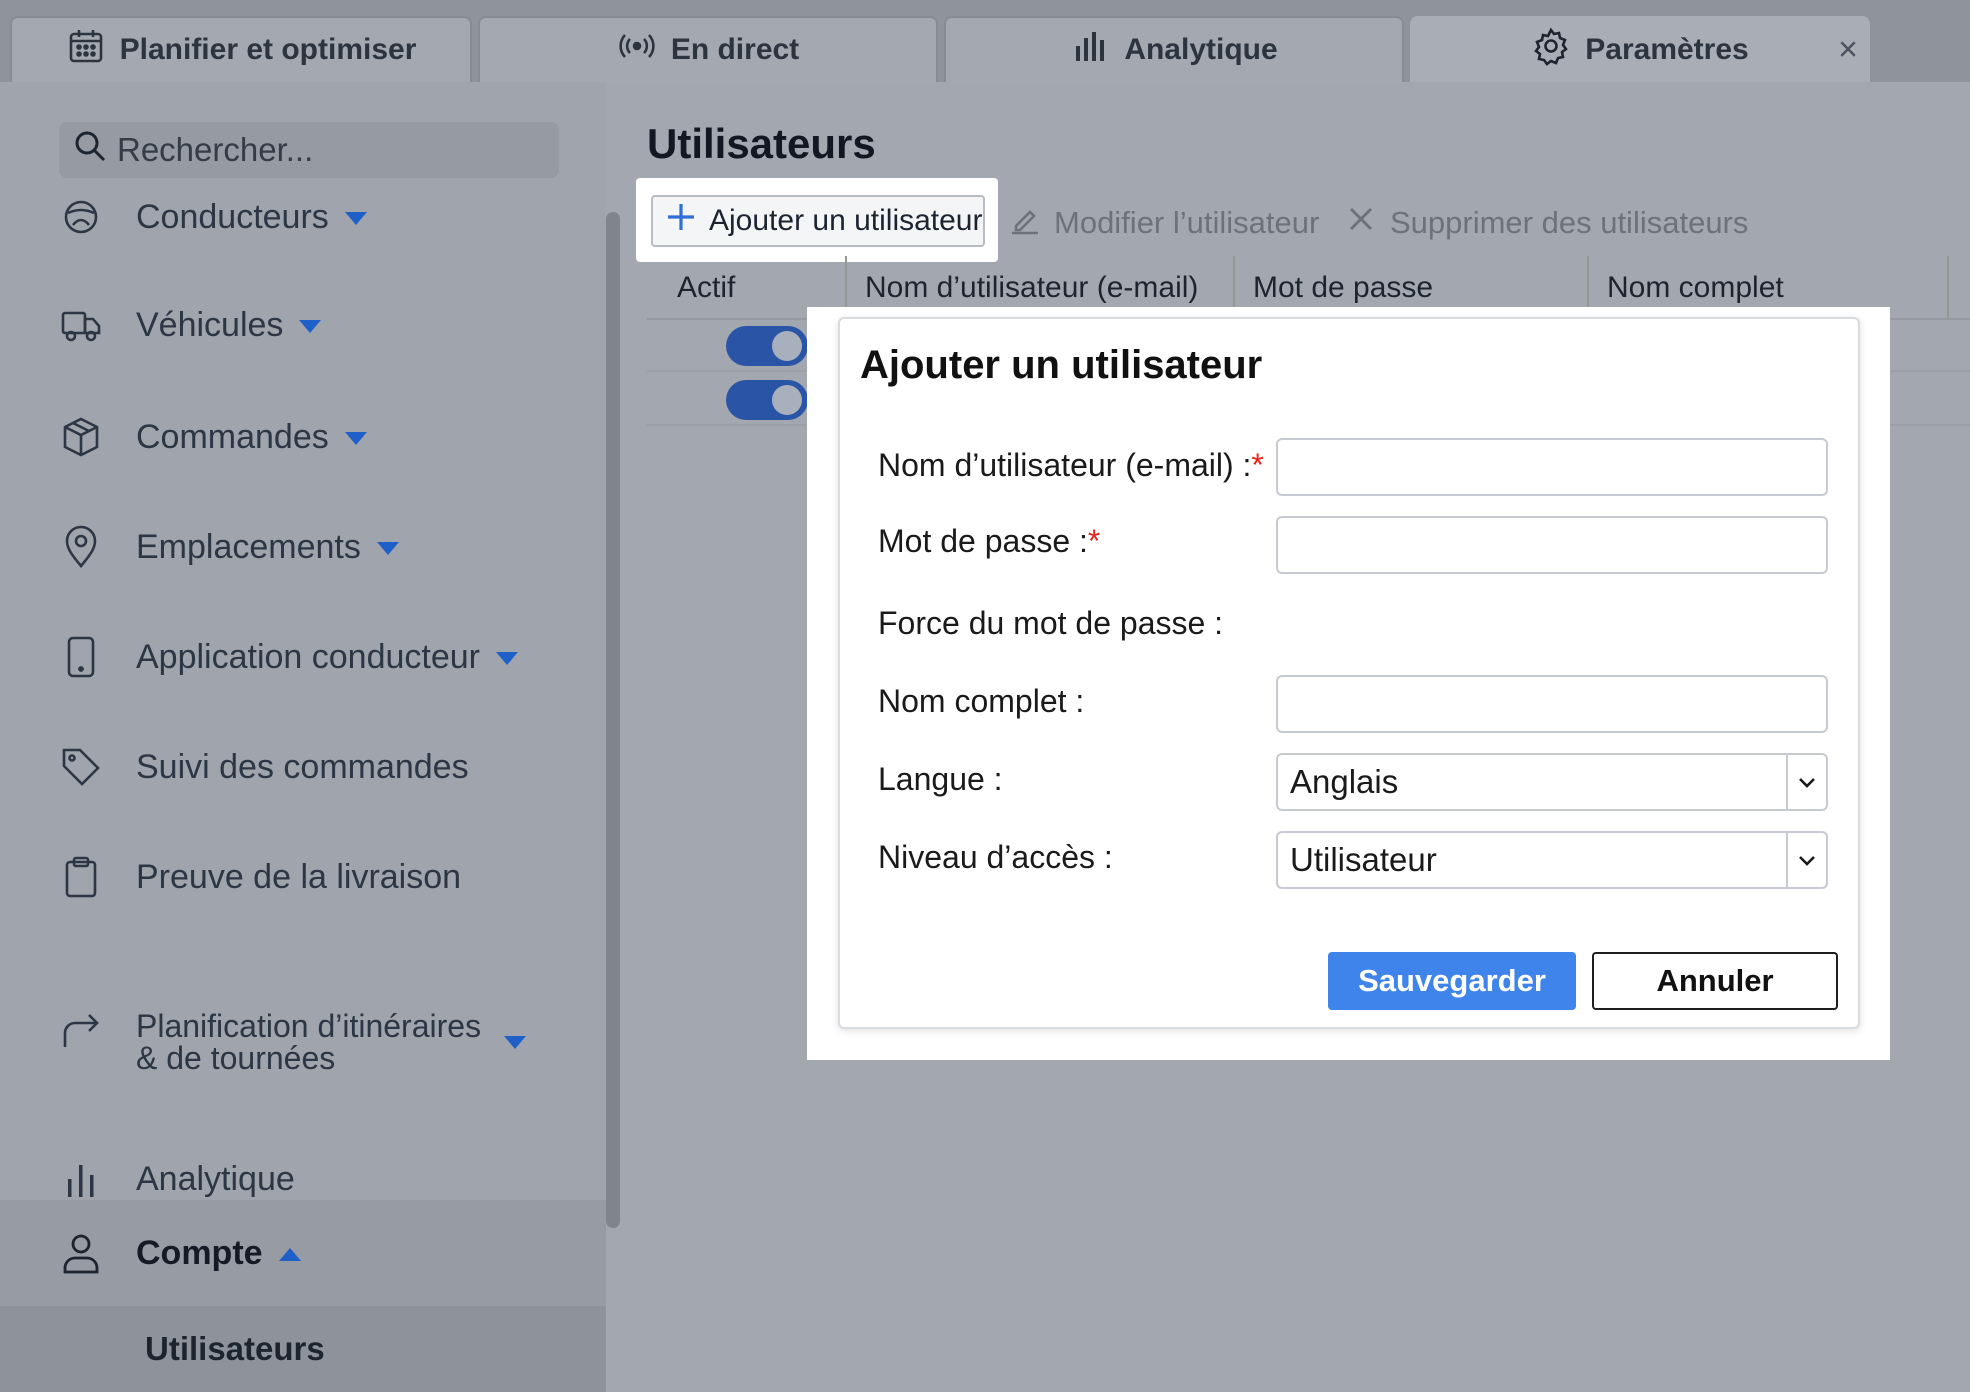 The width and height of the screenshot is (1970, 1392). I want to click on package-icon, so click(81, 437).